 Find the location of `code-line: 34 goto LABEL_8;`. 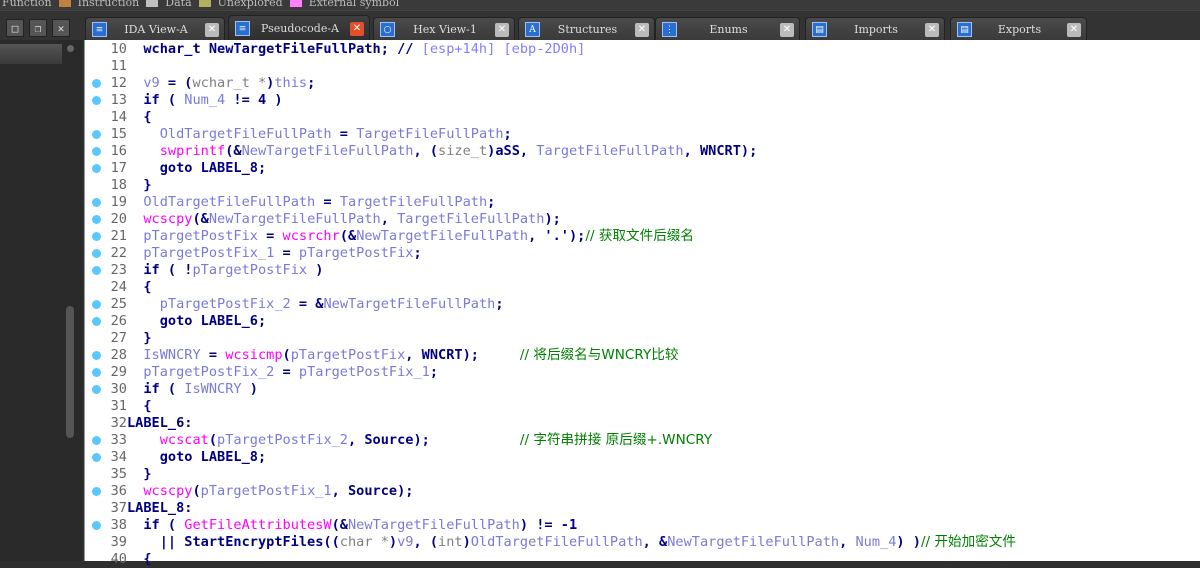

code-line: 34 goto LABEL_8; is located at coordinates (642, 457).